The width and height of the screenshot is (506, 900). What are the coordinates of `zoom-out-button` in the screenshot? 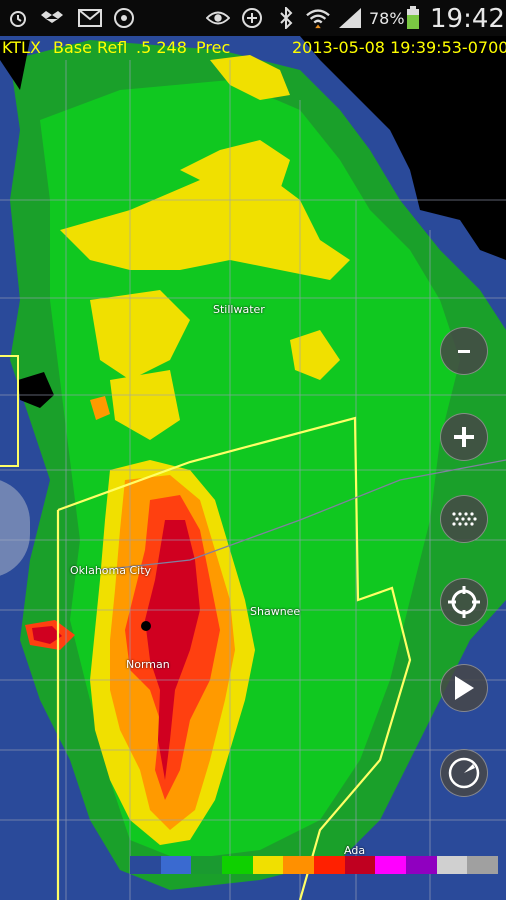 It's located at (464, 351).